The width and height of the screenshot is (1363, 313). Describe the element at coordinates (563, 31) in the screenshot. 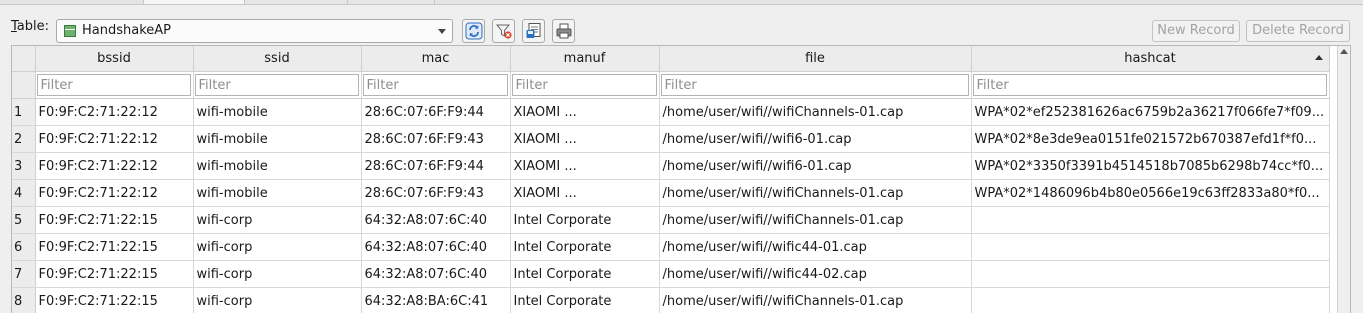

I see `print-button` at that location.